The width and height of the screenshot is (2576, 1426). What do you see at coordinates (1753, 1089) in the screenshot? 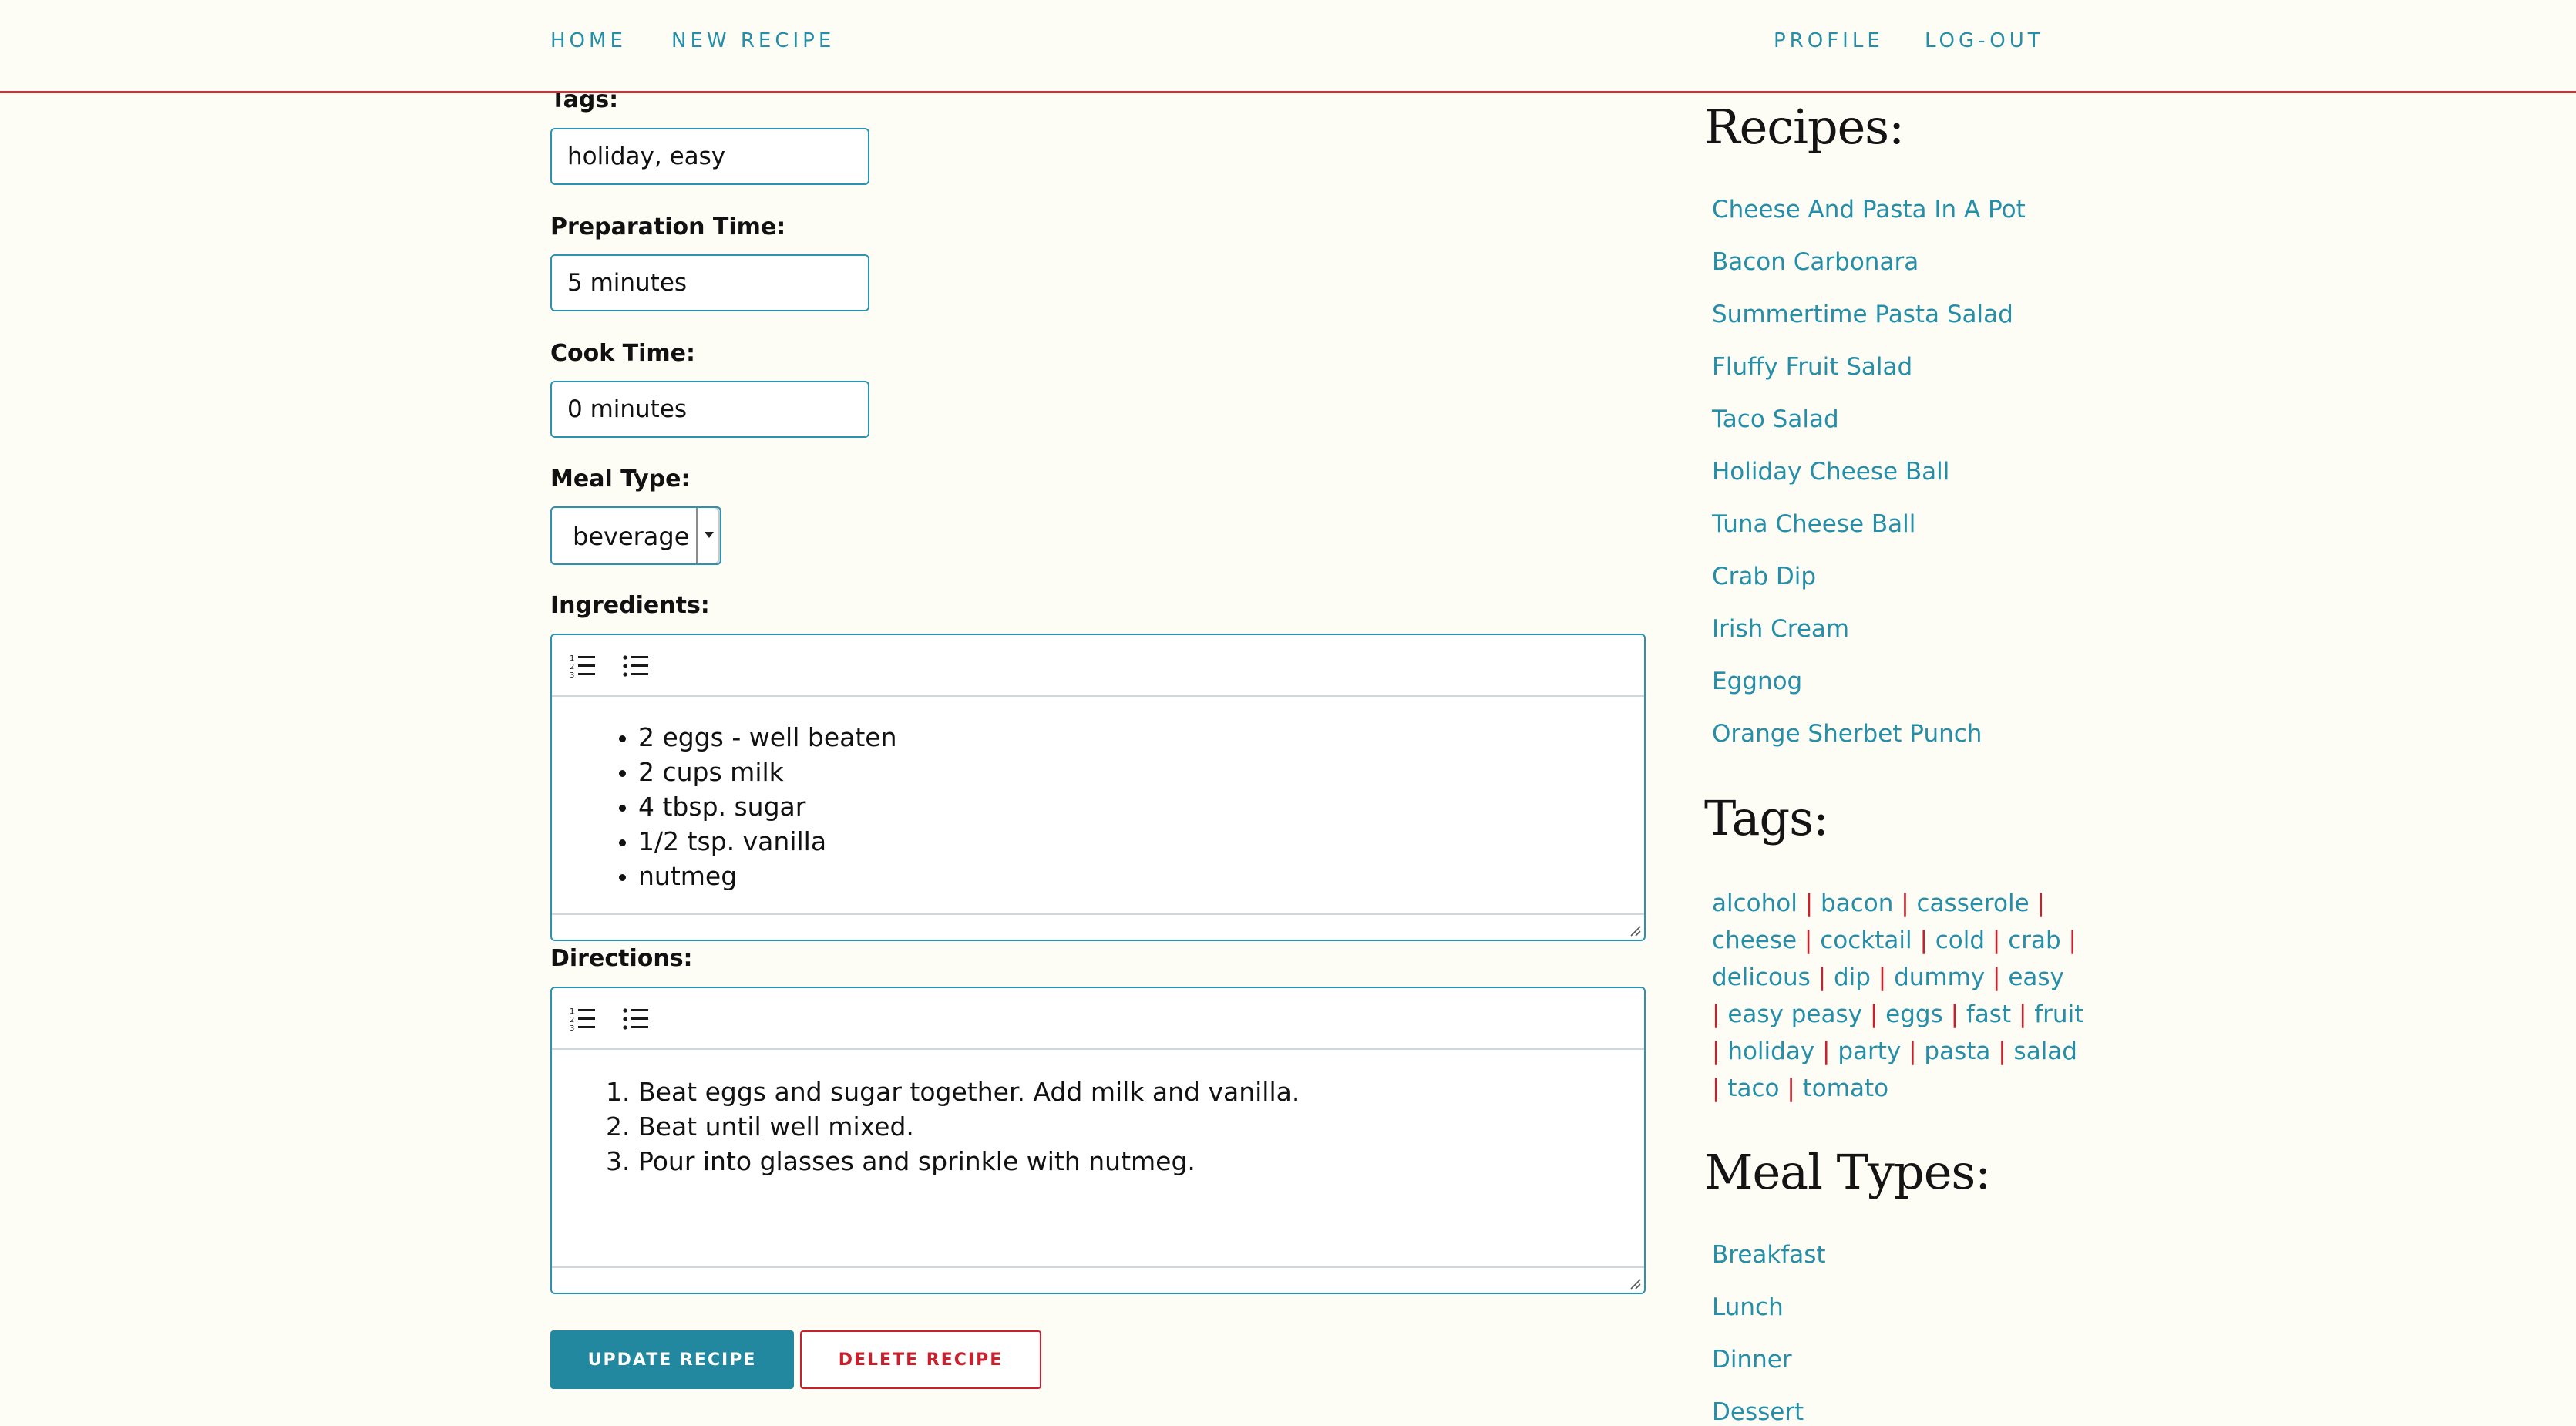
I see `tag-link: taco` at bounding box center [1753, 1089].